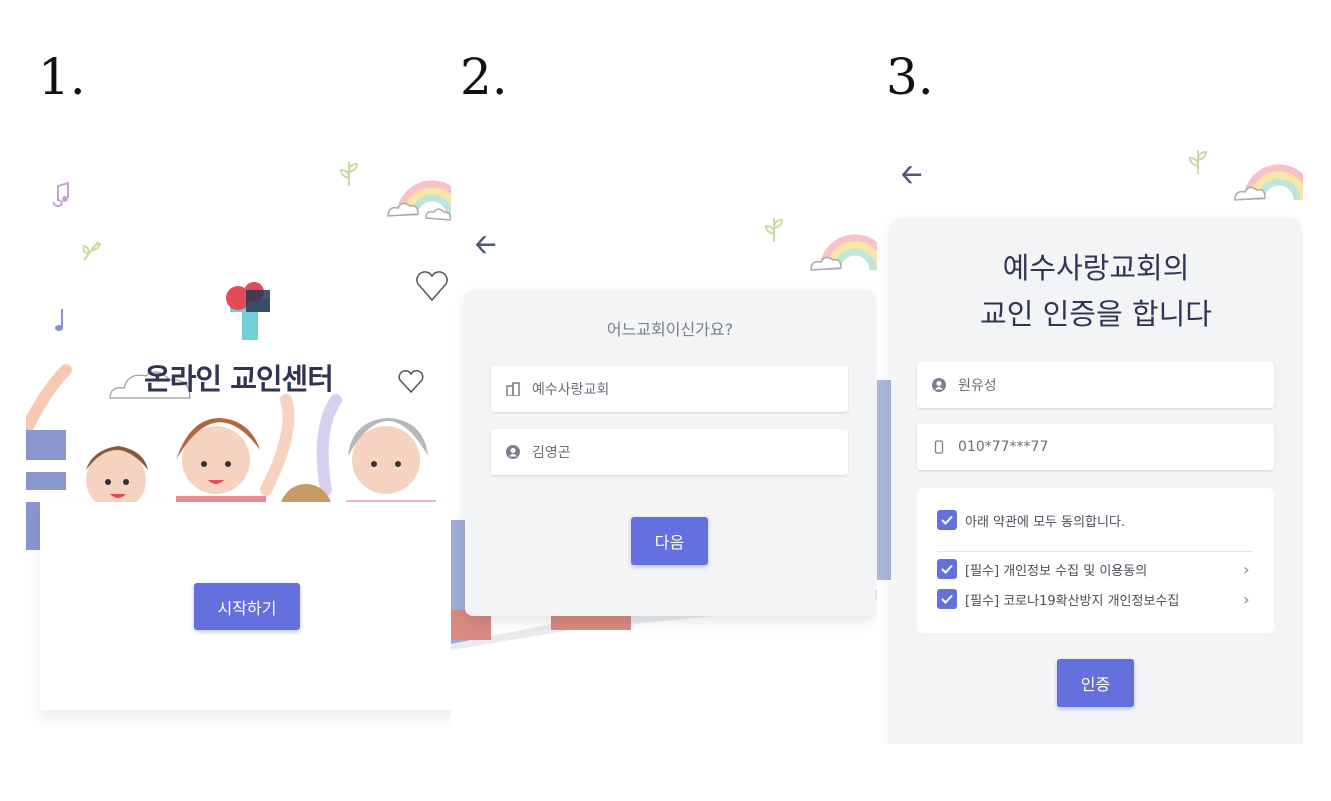 The image size is (1331, 801). What do you see at coordinates (432, 286) in the screenshot?
I see `heart-outline-icon` at bounding box center [432, 286].